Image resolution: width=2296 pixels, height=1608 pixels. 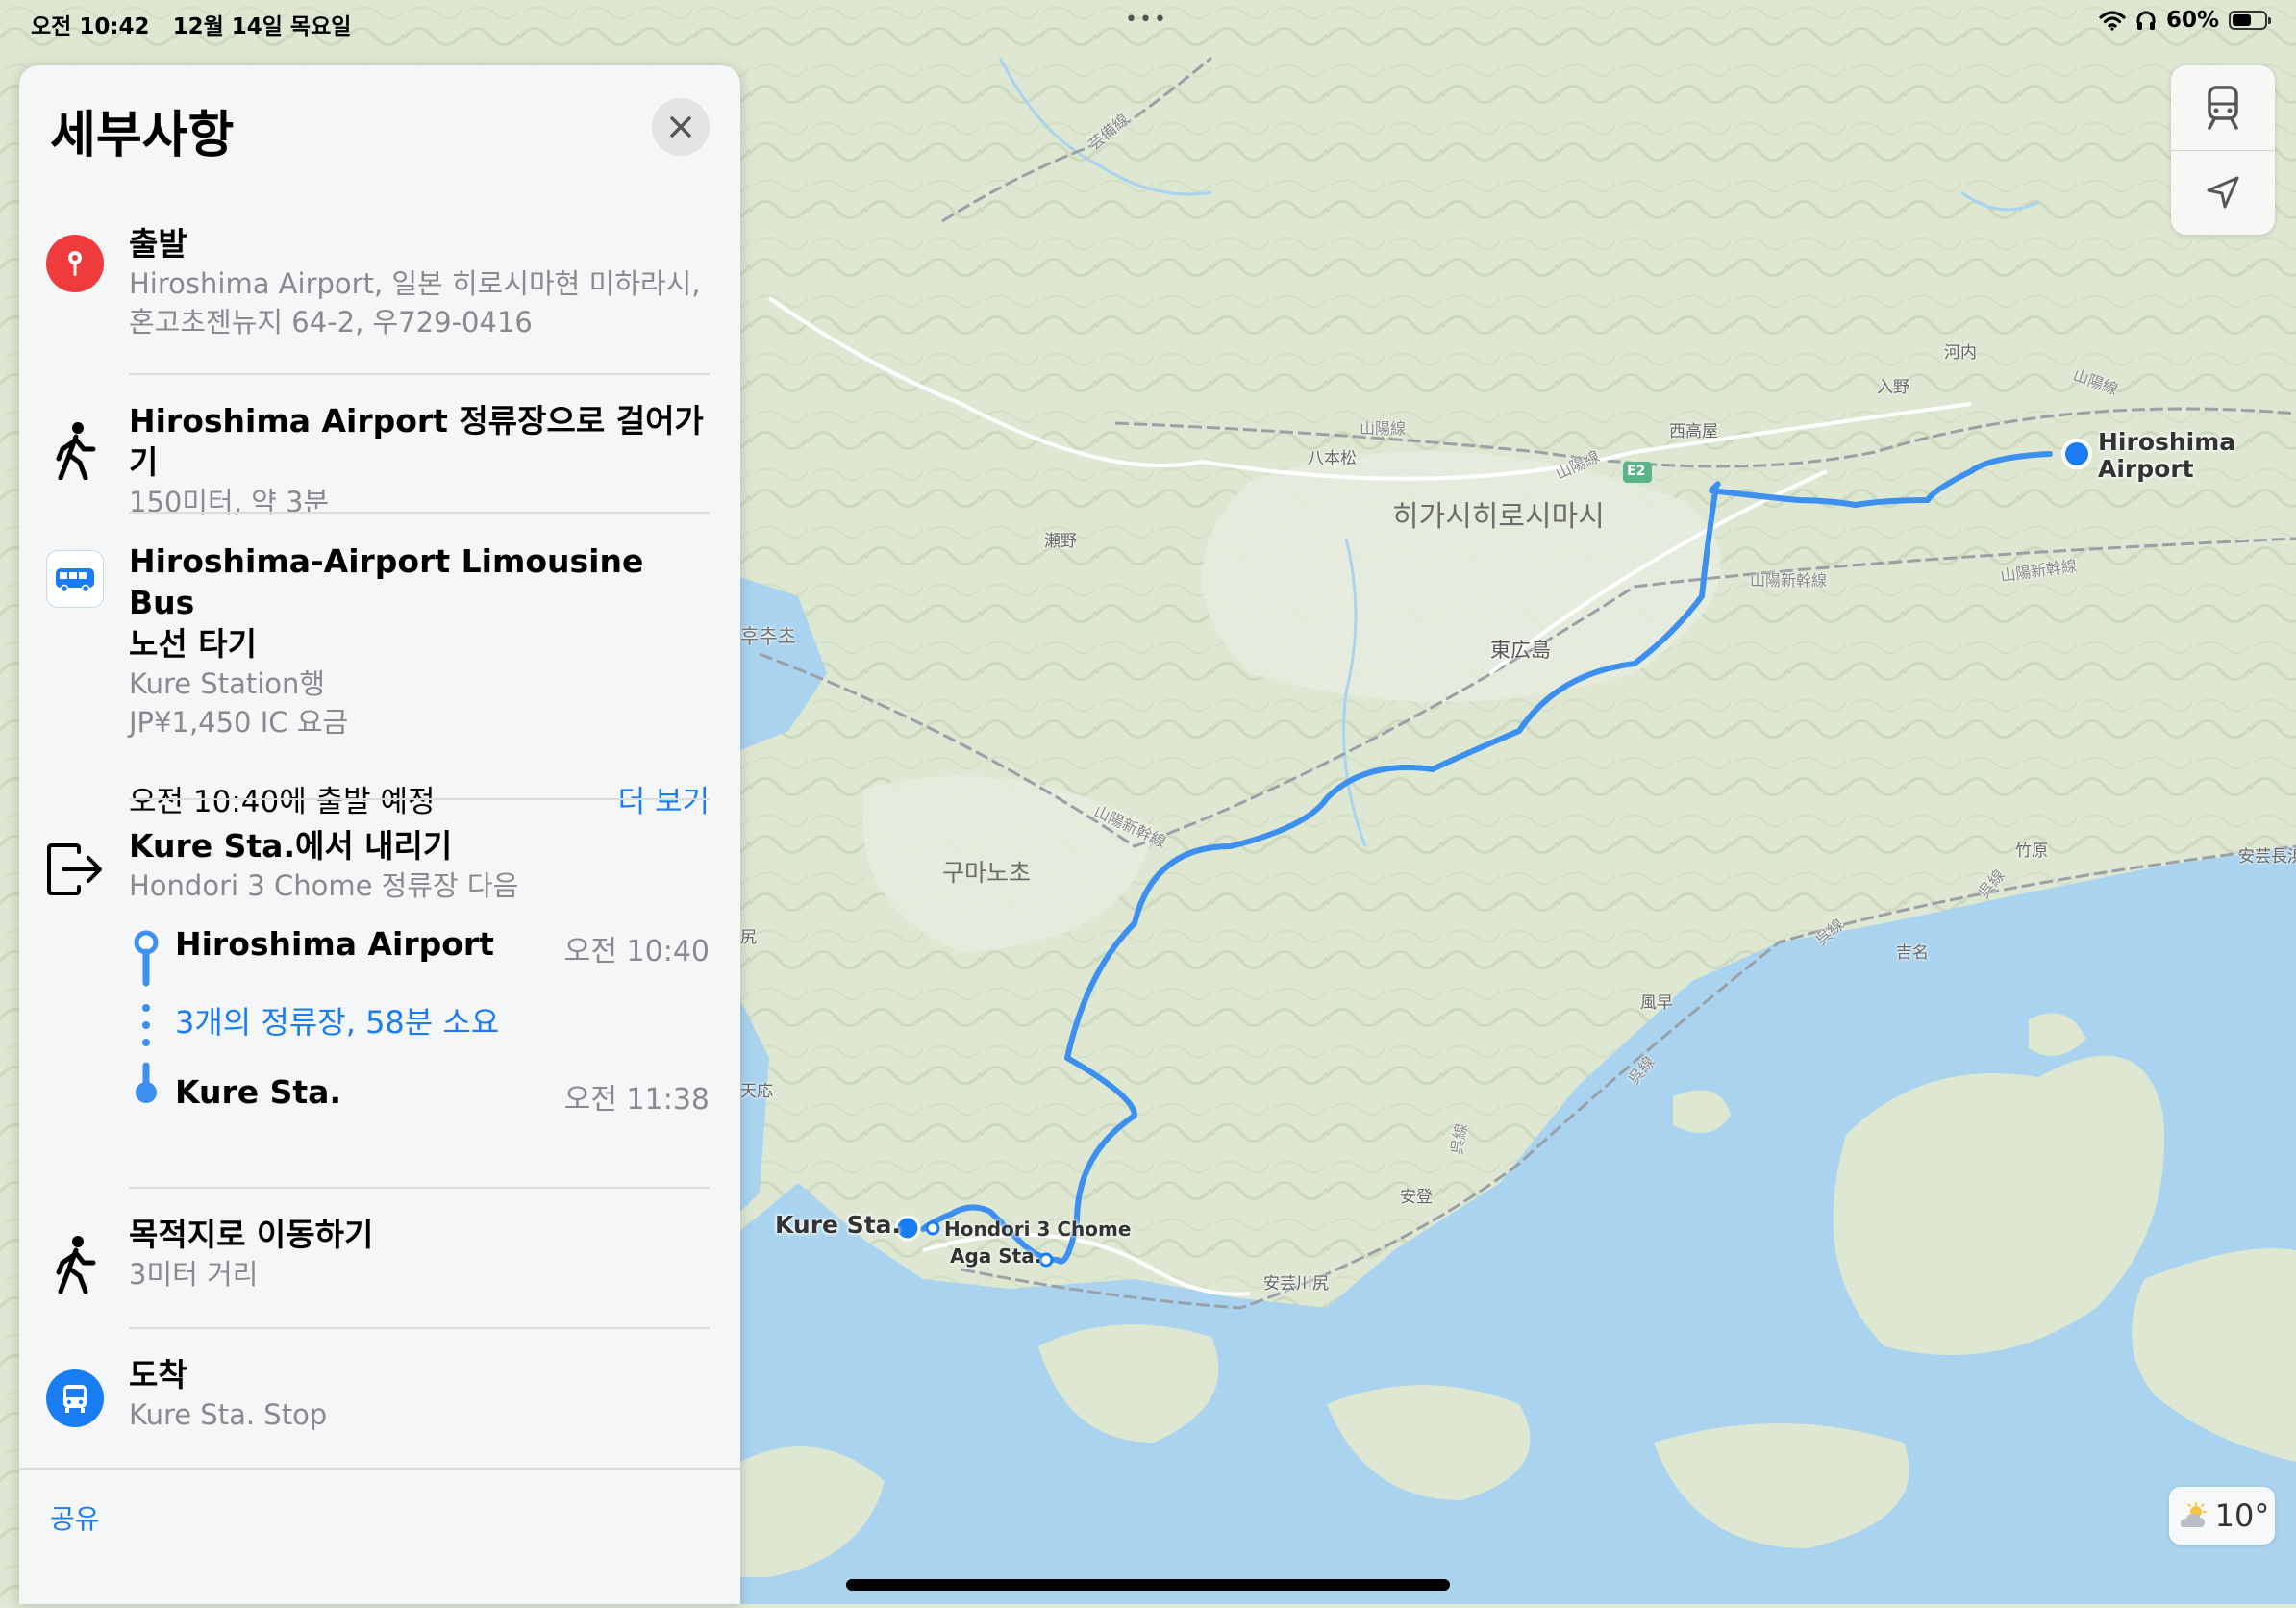 What do you see at coordinates (331, 322) in the screenshot?
I see `step-address-line2: 혼고초젠뉴지 64-2, 우729-0416` at bounding box center [331, 322].